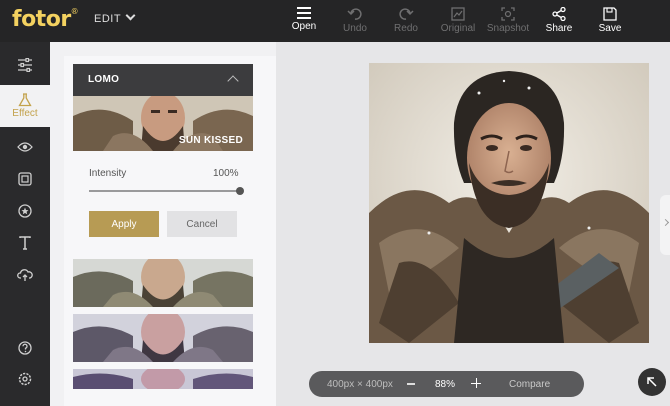 The image size is (670, 406). I want to click on zoom-out-button, so click(411, 384).